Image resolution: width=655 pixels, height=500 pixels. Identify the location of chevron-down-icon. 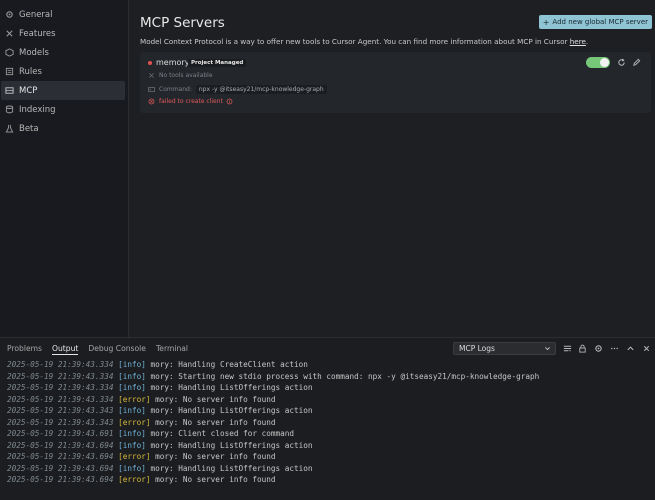
(547, 349).